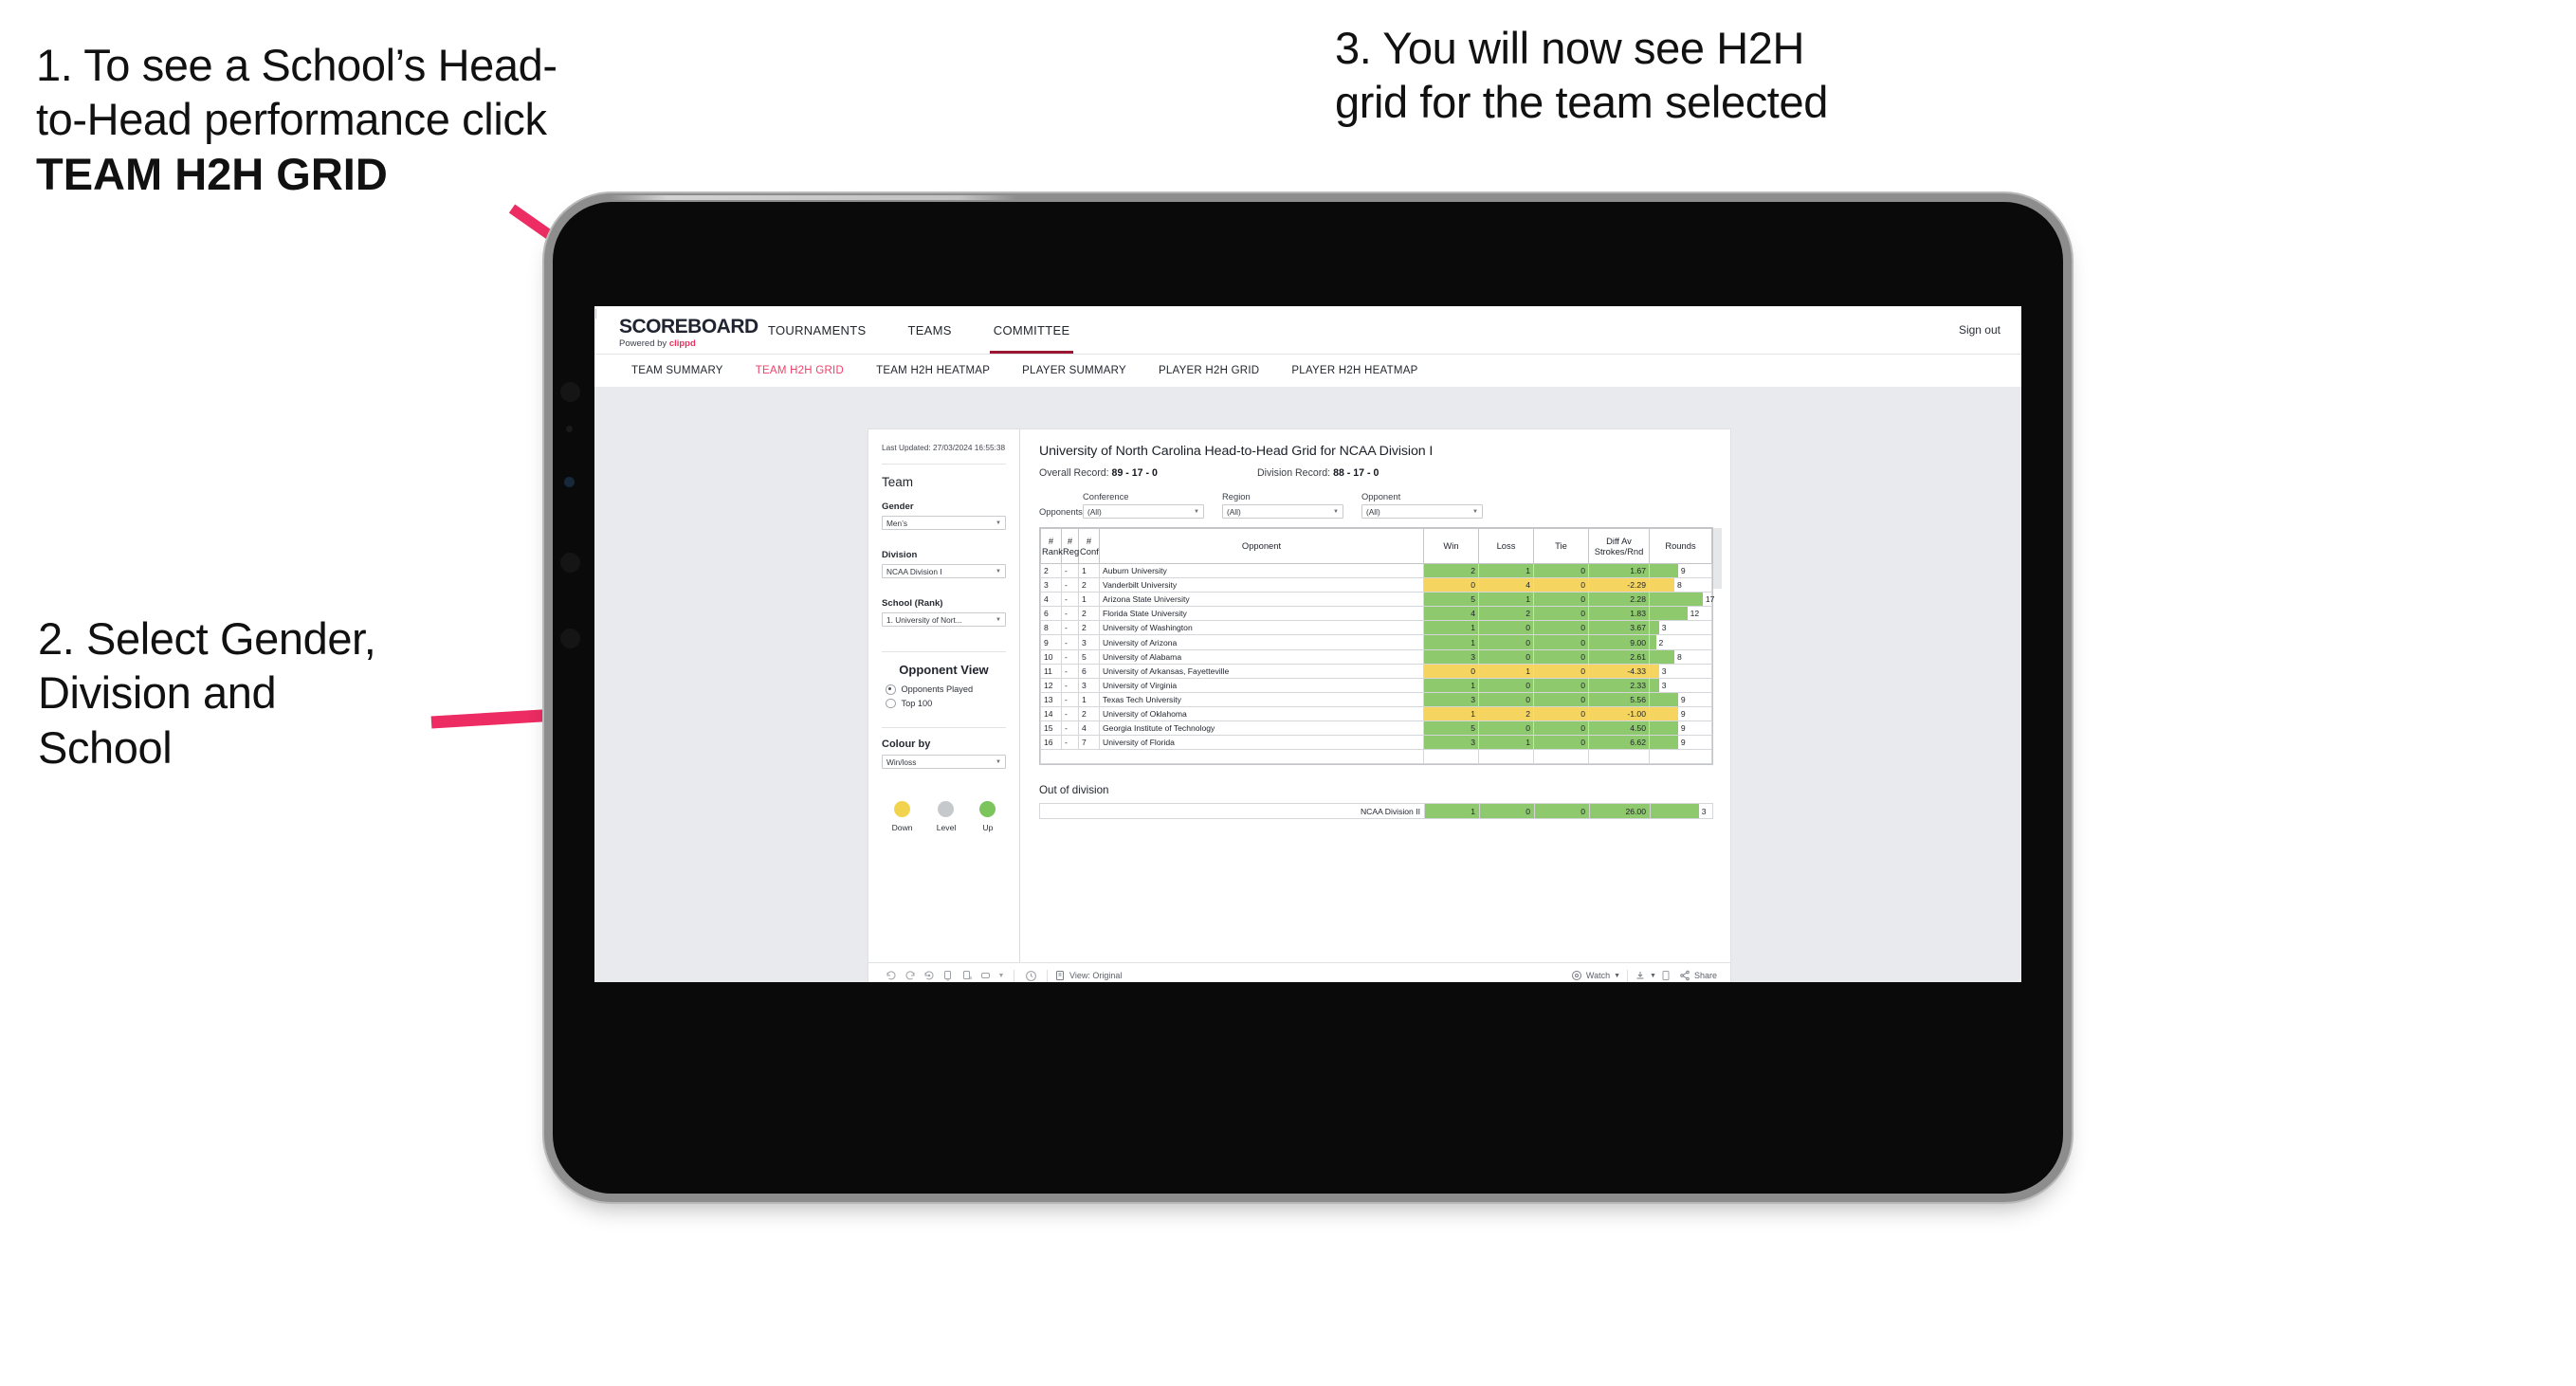 This screenshot has width=2576, height=1386. Describe the element at coordinates (1261, 546) in the screenshot. I see `th-opponent: Opponent` at that location.